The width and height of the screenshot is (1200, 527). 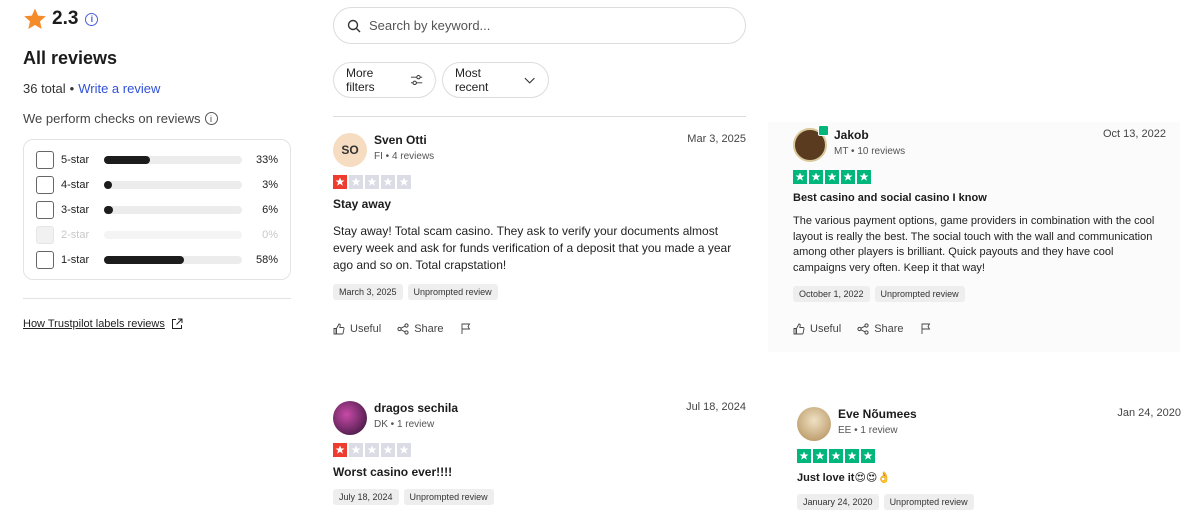 What do you see at coordinates (472, 80) in the screenshot?
I see `sort-label: Most recent` at bounding box center [472, 80].